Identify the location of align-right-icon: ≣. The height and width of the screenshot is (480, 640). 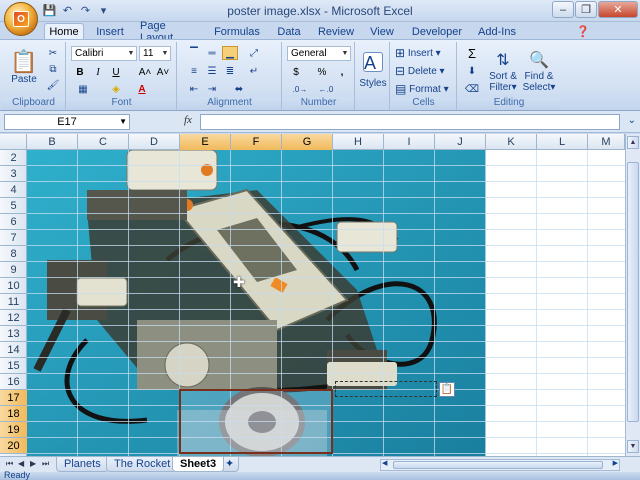
(230, 71).